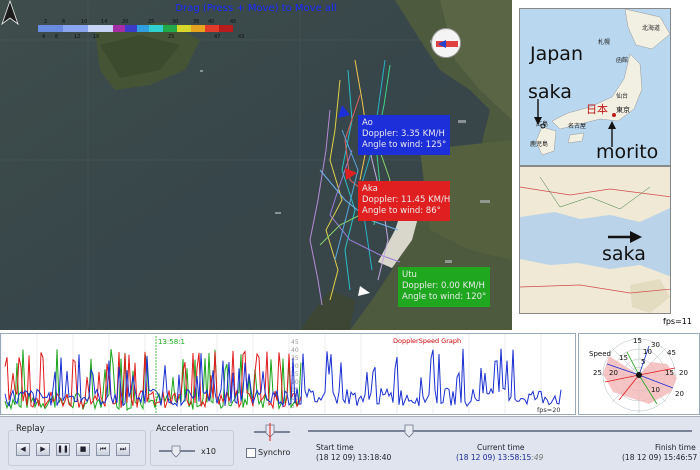 This screenshot has height=470, width=700. Describe the element at coordinates (83, 449) in the screenshot. I see `stop-button: ■` at that location.